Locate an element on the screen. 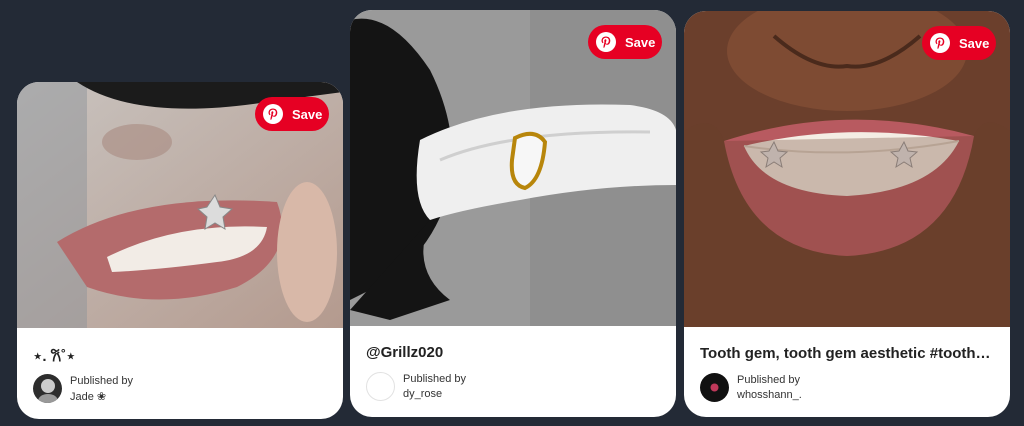  pin-caption: ⋆. 𐙚˚⋆ is located at coordinates (181, 356).